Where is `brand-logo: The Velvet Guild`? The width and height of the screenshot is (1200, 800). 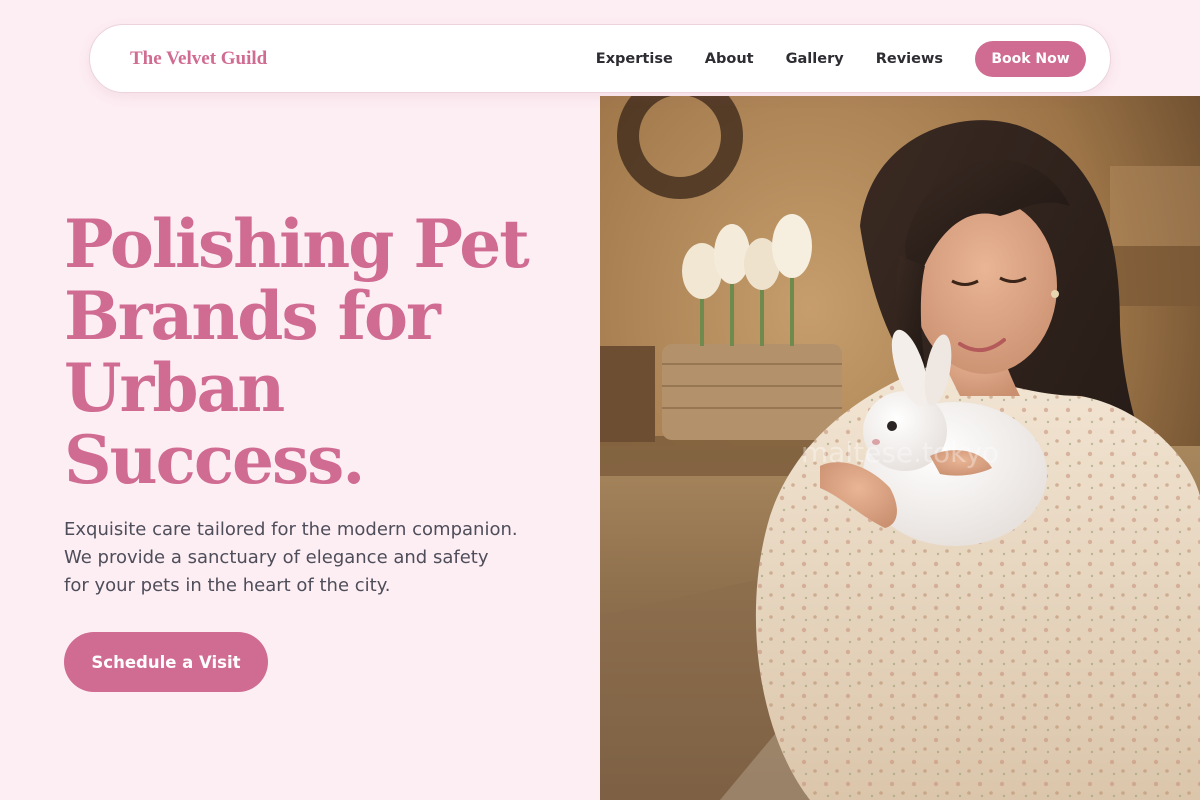 brand-logo: The Velvet Guild is located at coordinates (198, 59).